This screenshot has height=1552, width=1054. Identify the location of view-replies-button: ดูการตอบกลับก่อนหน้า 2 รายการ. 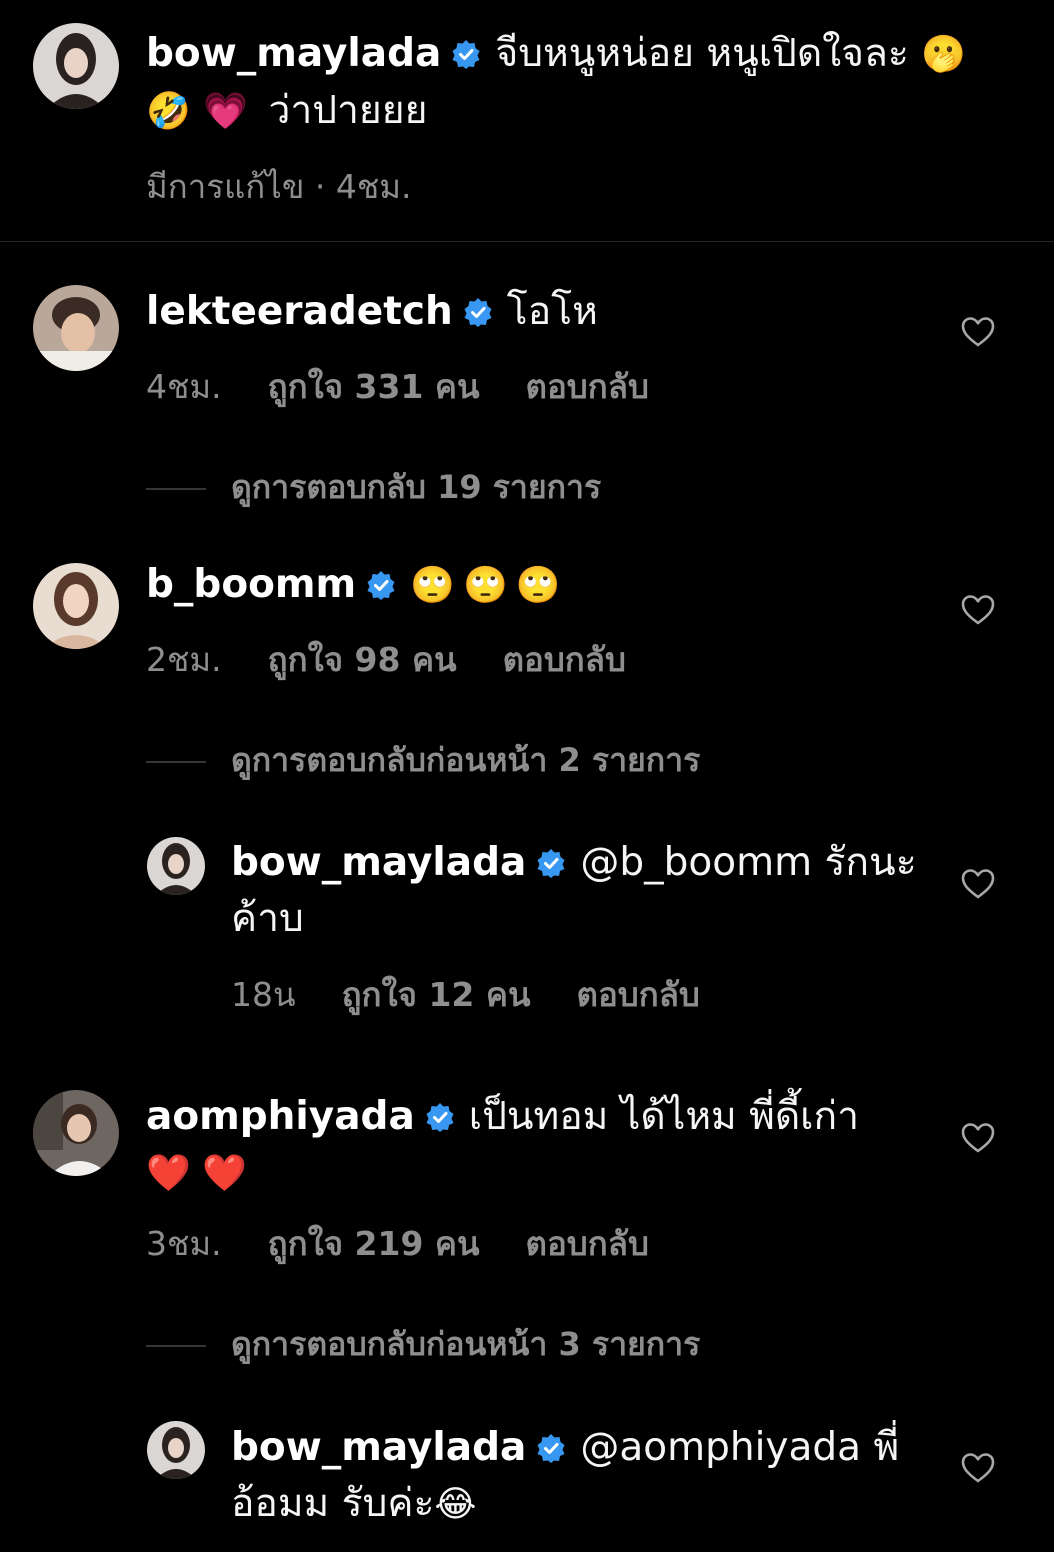
(423, 760).